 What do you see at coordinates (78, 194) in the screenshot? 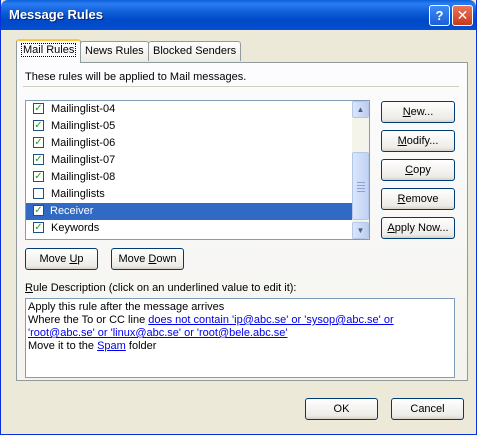
I see `rule-label: Mailinglists` at bounding box center [78, 194].